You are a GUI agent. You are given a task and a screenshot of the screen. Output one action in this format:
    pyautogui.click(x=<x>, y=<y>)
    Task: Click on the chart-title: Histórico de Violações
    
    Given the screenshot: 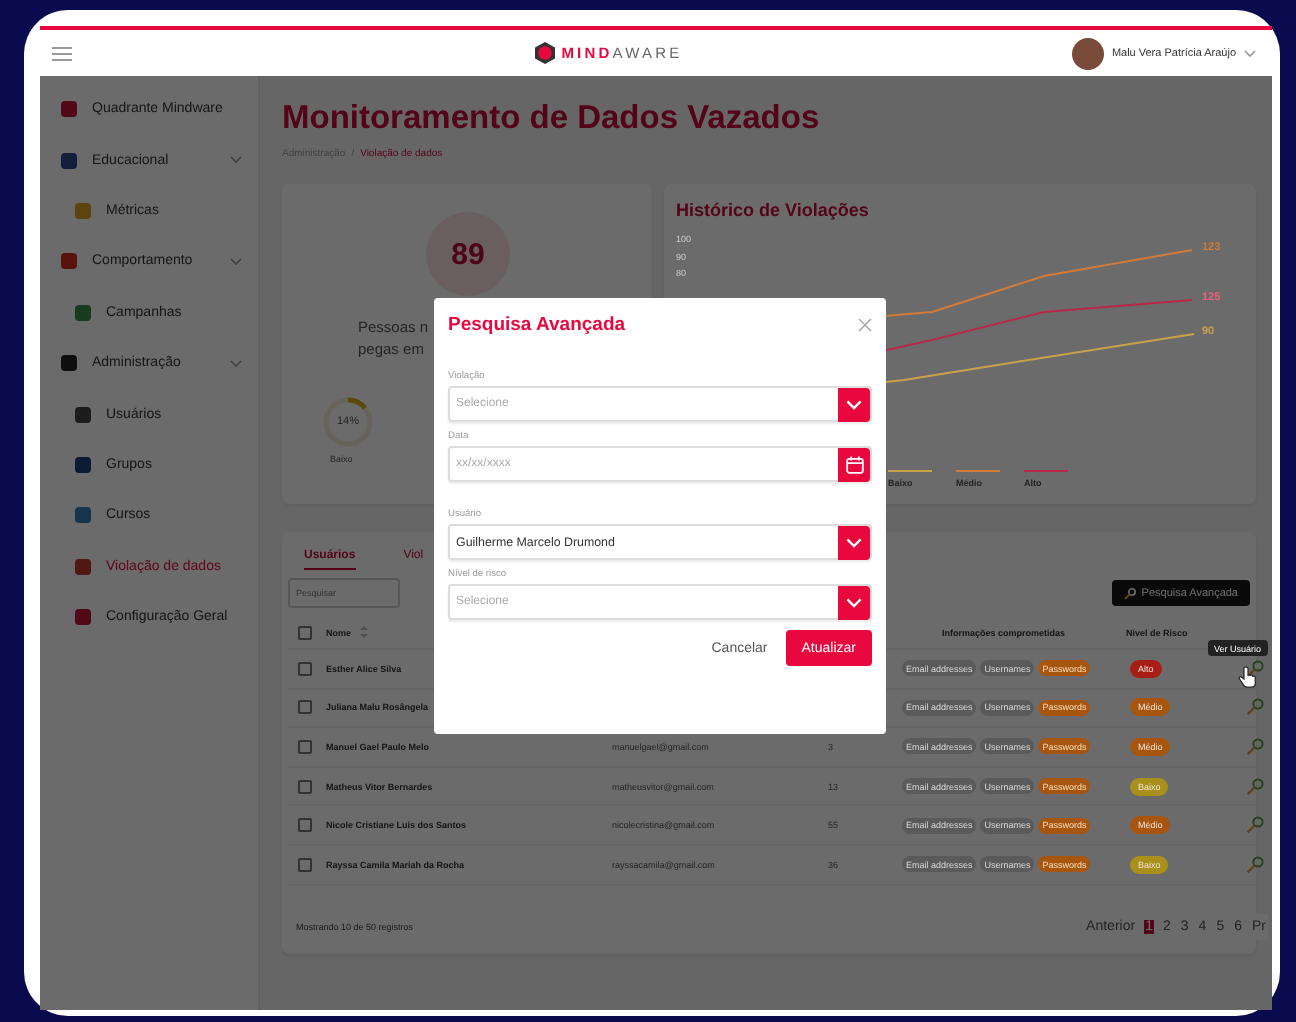 What is the action you would take?
    pyautogui.click(x=773, y=210)
    